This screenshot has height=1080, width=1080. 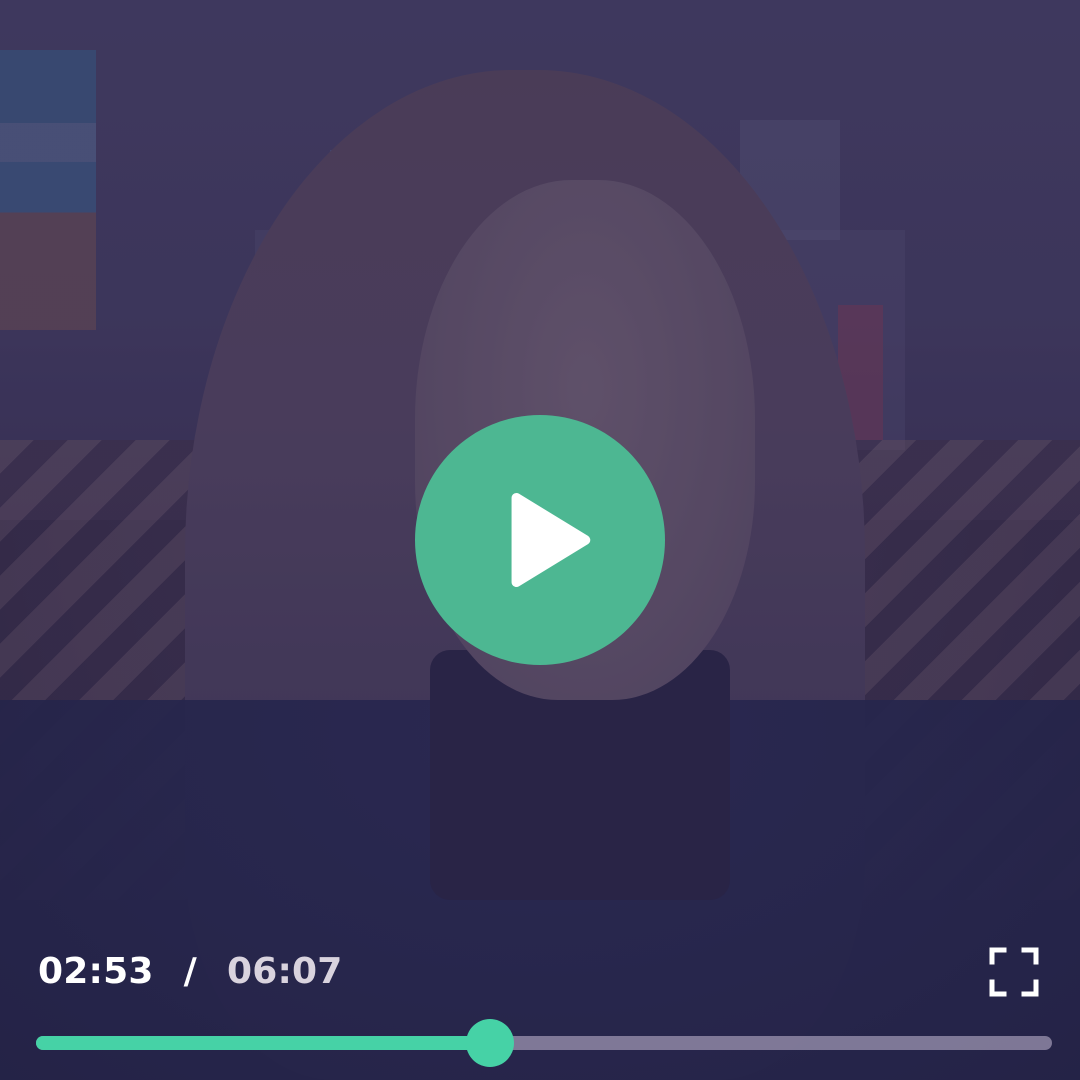 What do you see at coordinates (96, 971) in the screenshot?
I see `current-time: 02:53` at bounding box center [96, 971].